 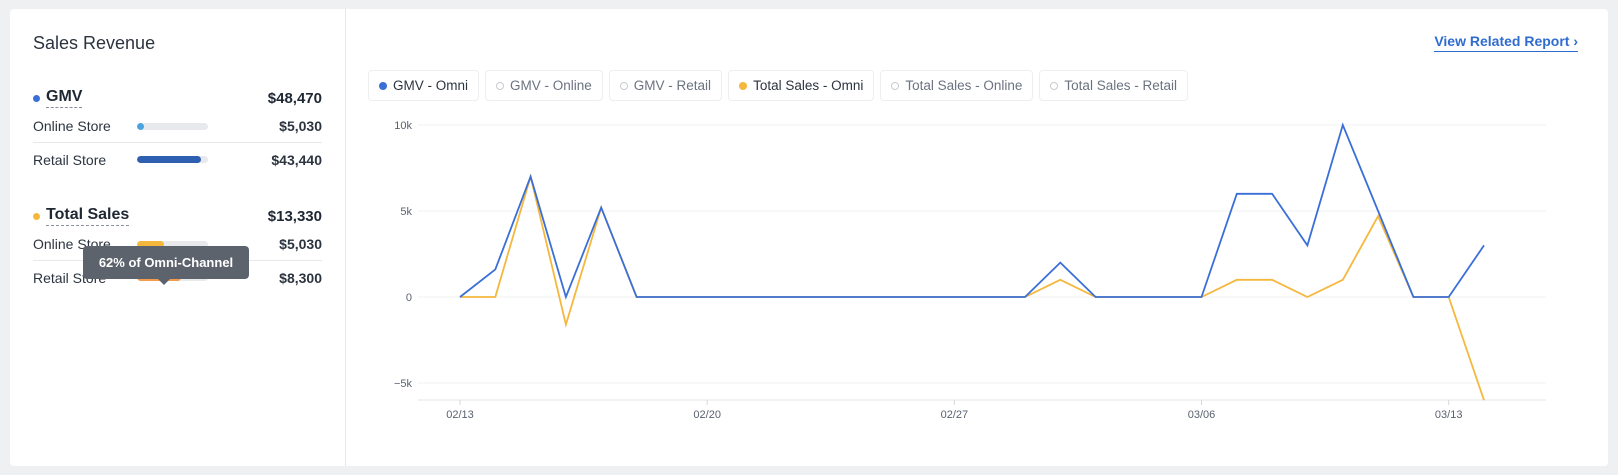 What do you see at coordinates (460, 415) in the screenshot?
I see `x-tick-label: 02/13` at bounding box center [460, 415].